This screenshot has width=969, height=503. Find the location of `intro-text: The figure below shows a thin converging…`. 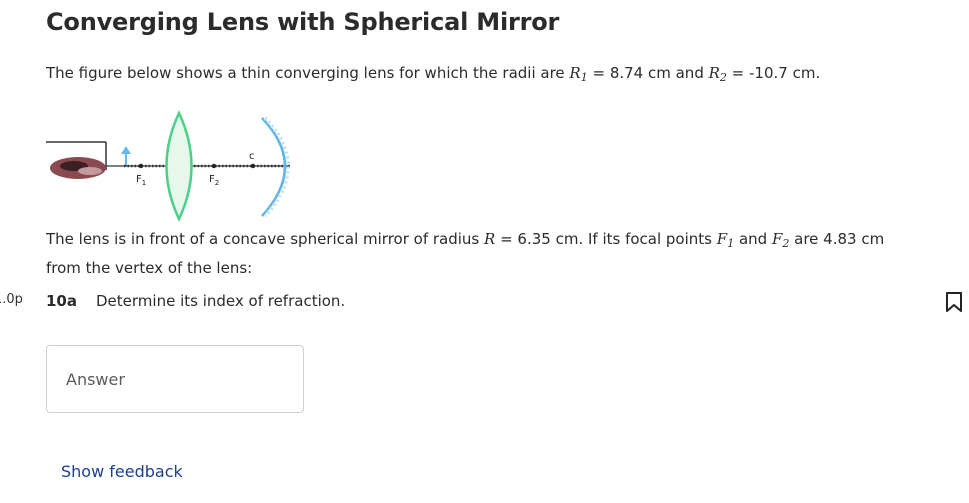

intro-text: The figure below shows a thin converging… is located at coordinates (433, 74).